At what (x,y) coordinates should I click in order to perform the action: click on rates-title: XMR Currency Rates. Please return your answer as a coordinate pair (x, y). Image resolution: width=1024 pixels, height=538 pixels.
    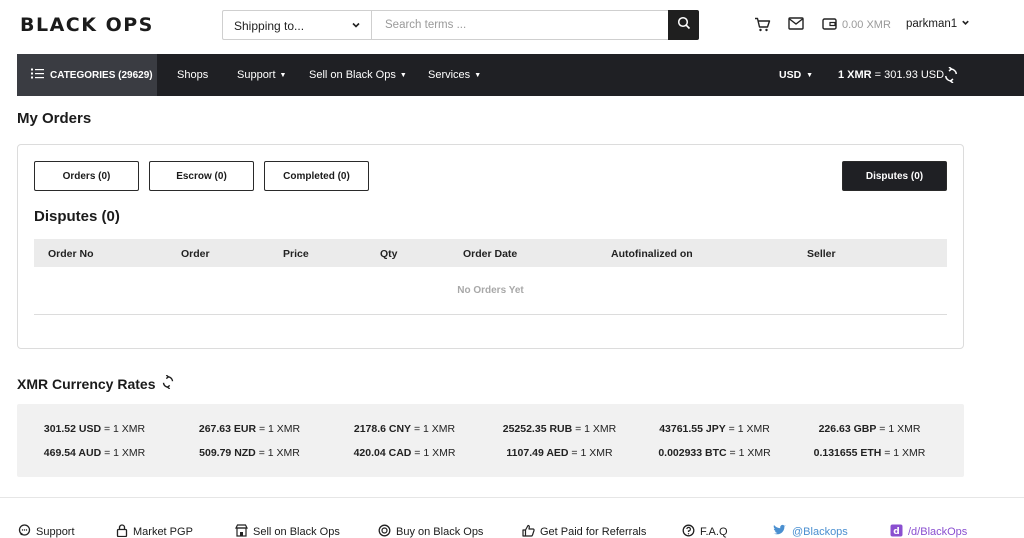
    Looking at the image, I should click on (95, 383).